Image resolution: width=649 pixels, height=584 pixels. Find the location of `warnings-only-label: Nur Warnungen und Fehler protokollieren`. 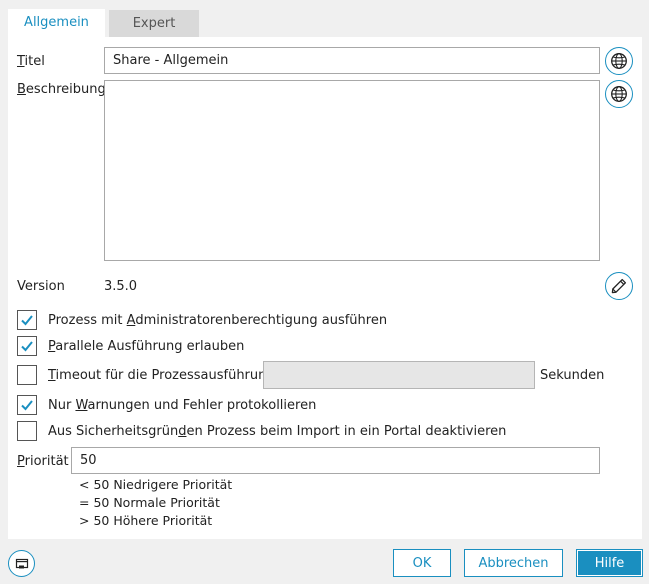

warnings-only-label: Nur Warnungen und Fehler protokollieren is located at coordinates (182, 405).